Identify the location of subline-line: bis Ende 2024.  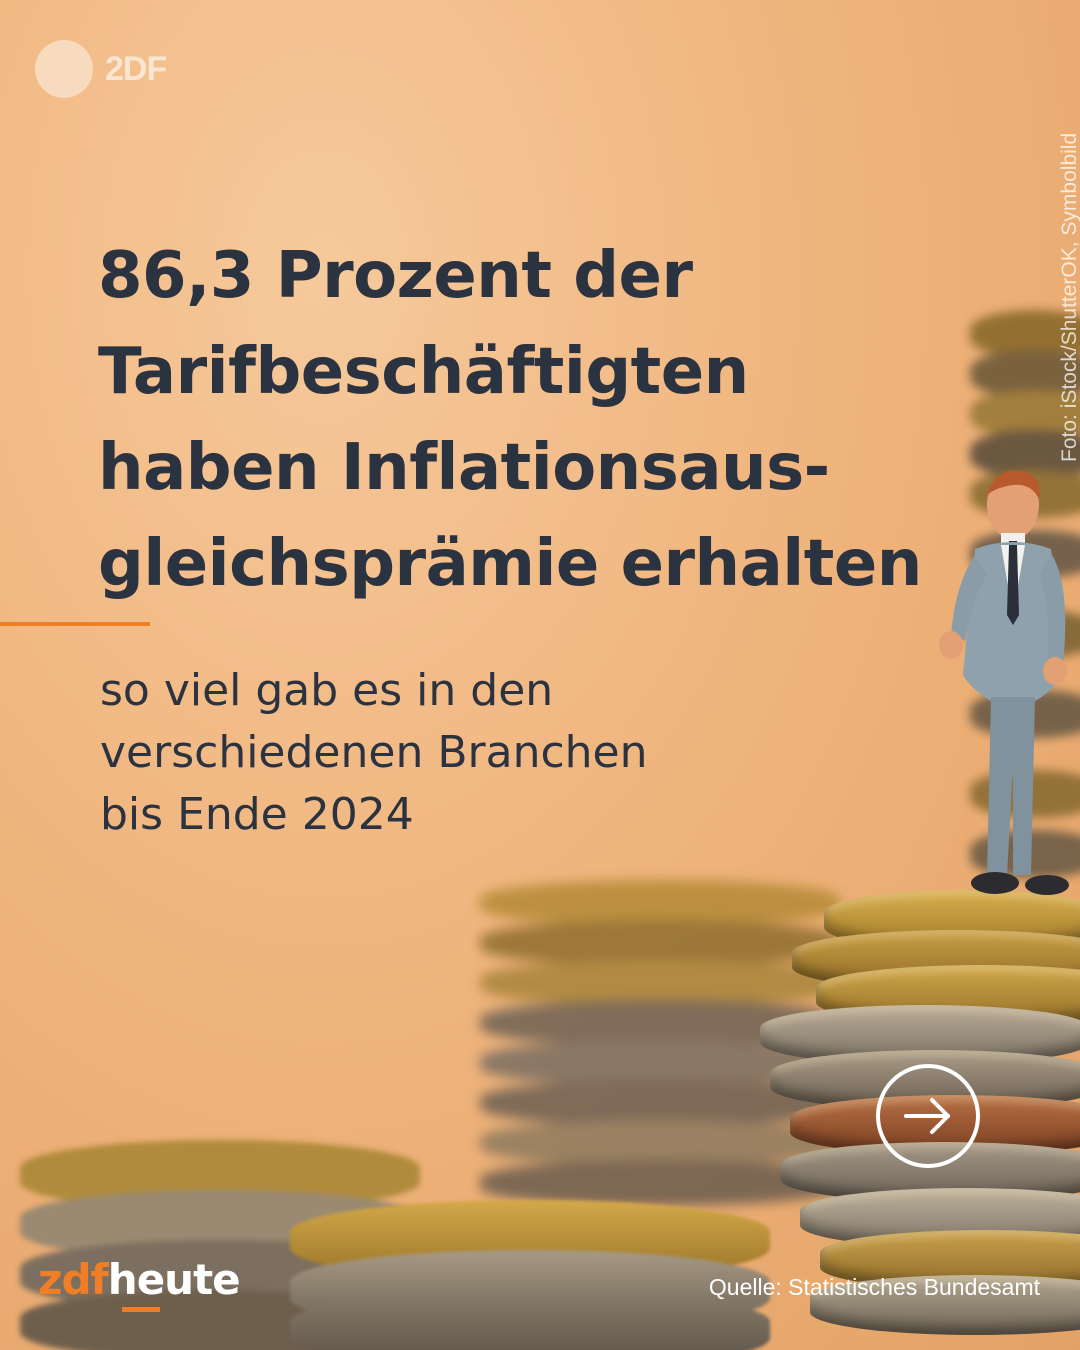
(257, 814).